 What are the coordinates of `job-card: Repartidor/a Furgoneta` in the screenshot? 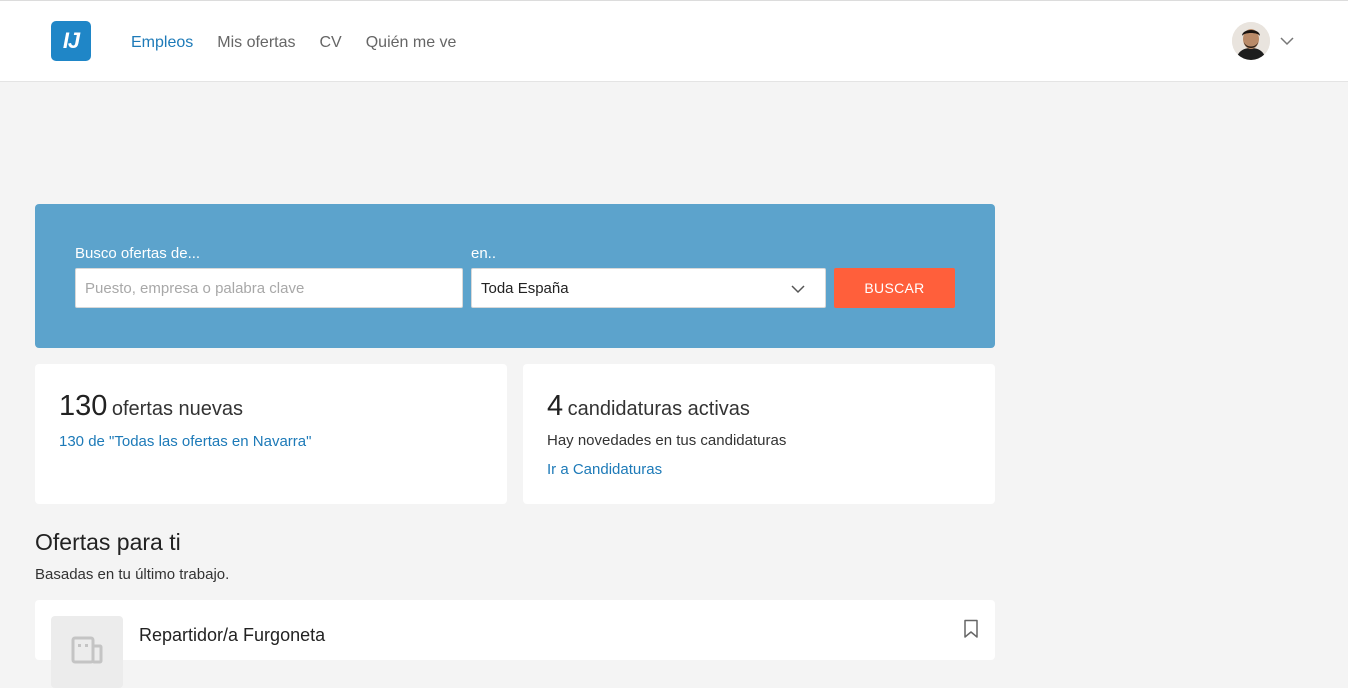 It's located at (515, 644).